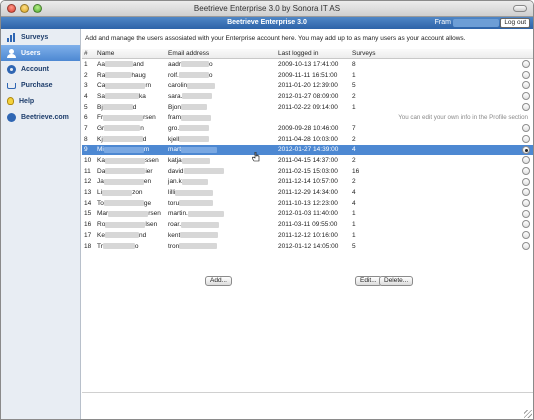 The image size is (534, 420). Describe the element at coordinates (354, 128) in the screenshot. I see `row-surveys: 7` at that location.